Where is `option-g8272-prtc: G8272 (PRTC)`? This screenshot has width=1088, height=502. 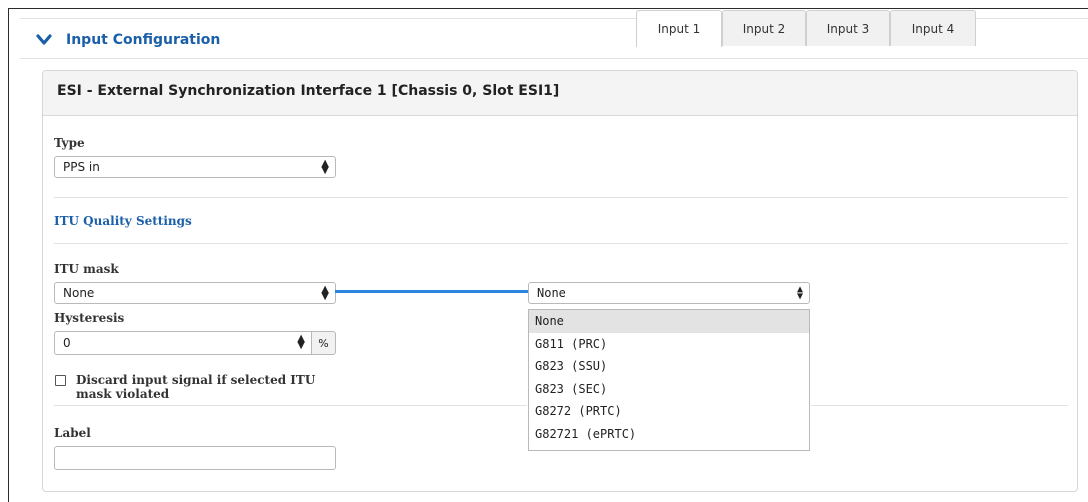 option-g8272-prtc: G8272 (PRTC) is located at coordinates (669, 411).